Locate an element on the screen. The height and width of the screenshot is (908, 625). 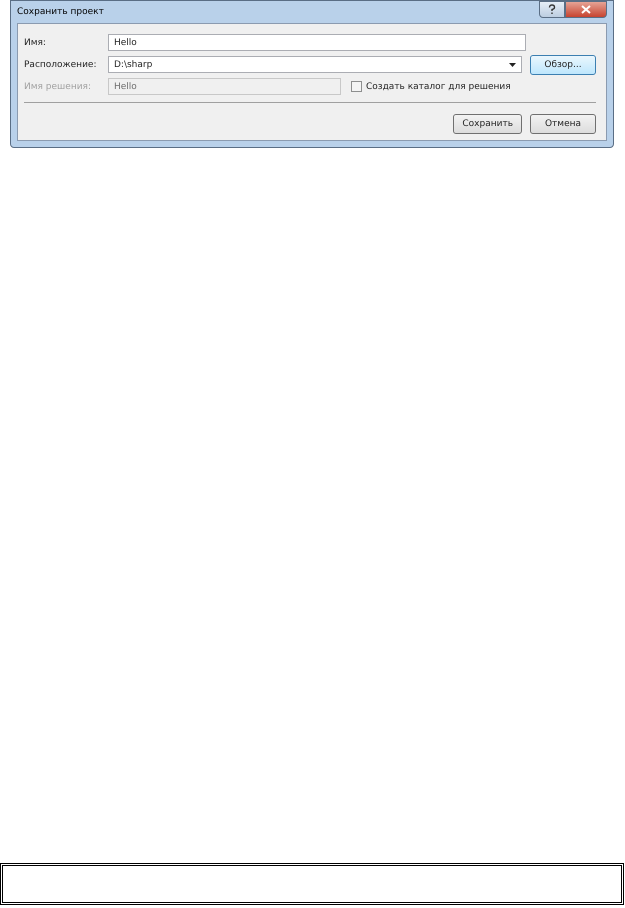
checkbox-label: Создать каталог для решения is located at coordinates (438, 87).